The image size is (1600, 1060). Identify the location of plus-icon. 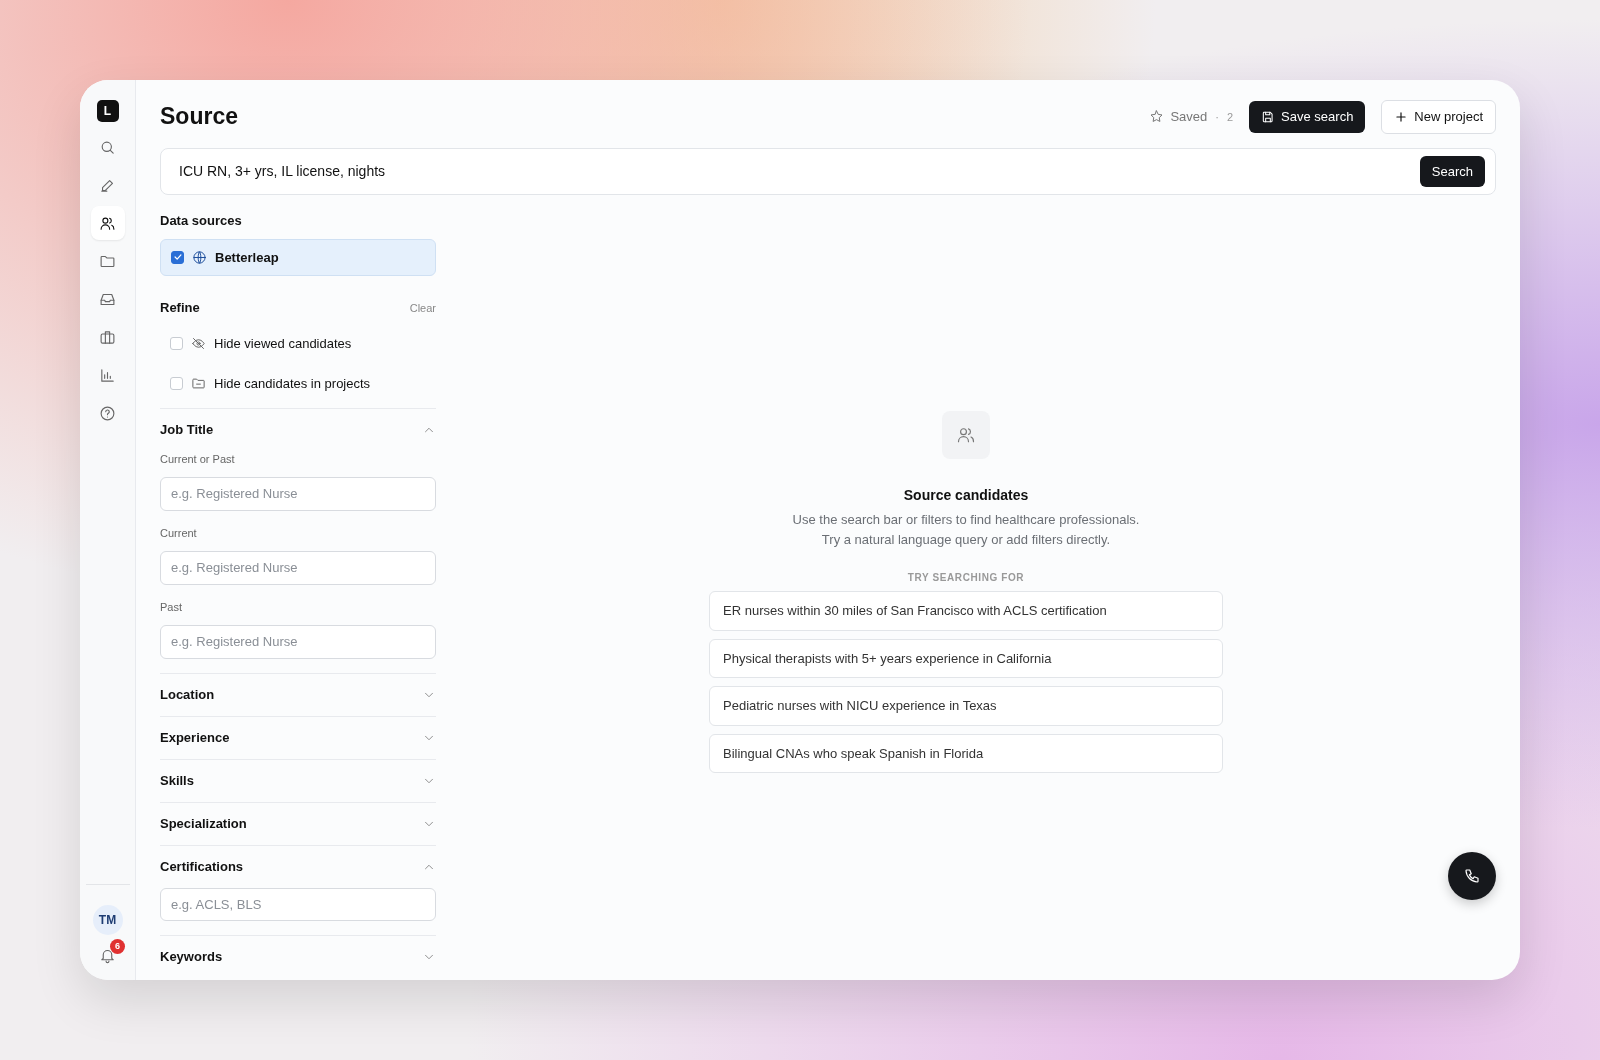
(1401, 116).